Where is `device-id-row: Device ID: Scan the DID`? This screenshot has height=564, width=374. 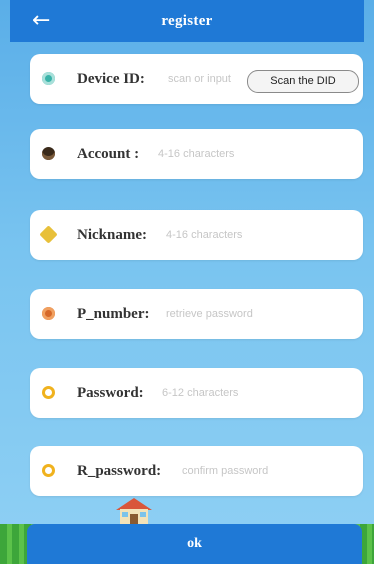
device-id-row: Device ID: Scan the DID is located at coordinates (196, 79).